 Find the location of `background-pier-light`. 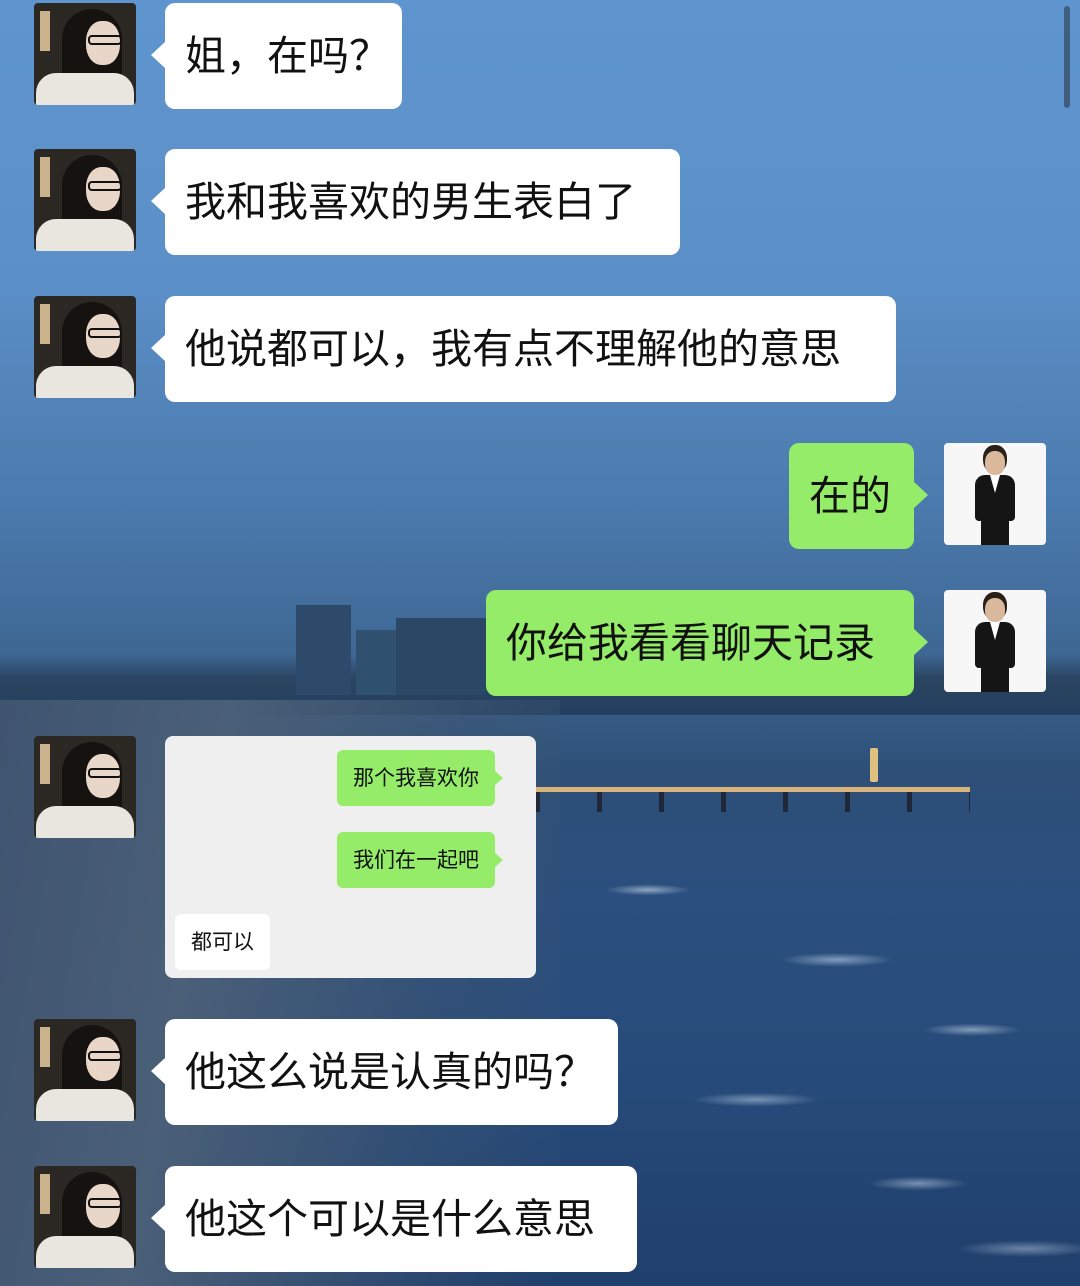

background-pier-light is located at coordinates (874, 765).